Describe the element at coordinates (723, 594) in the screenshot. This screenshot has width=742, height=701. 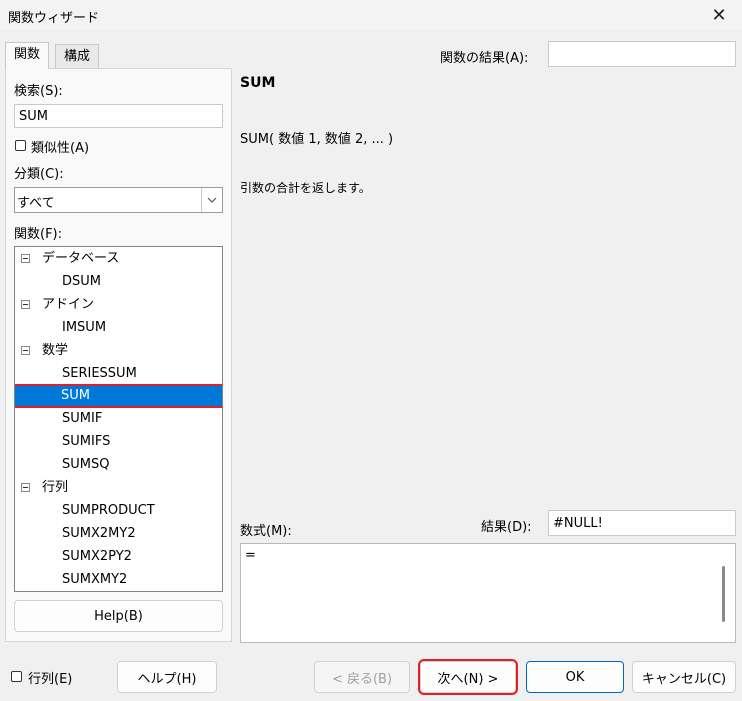
I see `formula-scrollbar` at that location.